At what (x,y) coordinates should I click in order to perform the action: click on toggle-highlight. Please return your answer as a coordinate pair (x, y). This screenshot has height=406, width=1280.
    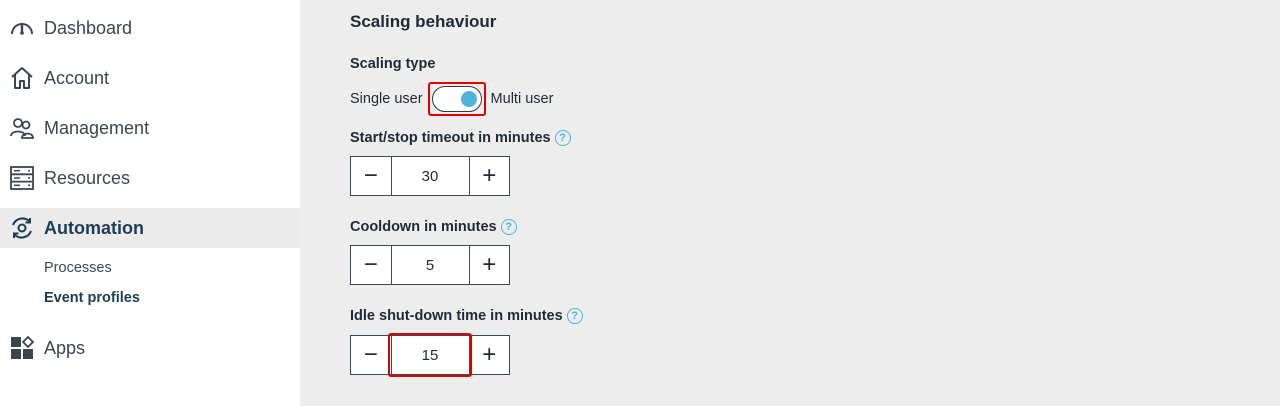
    Looking at the image, I should click on (456, 99).